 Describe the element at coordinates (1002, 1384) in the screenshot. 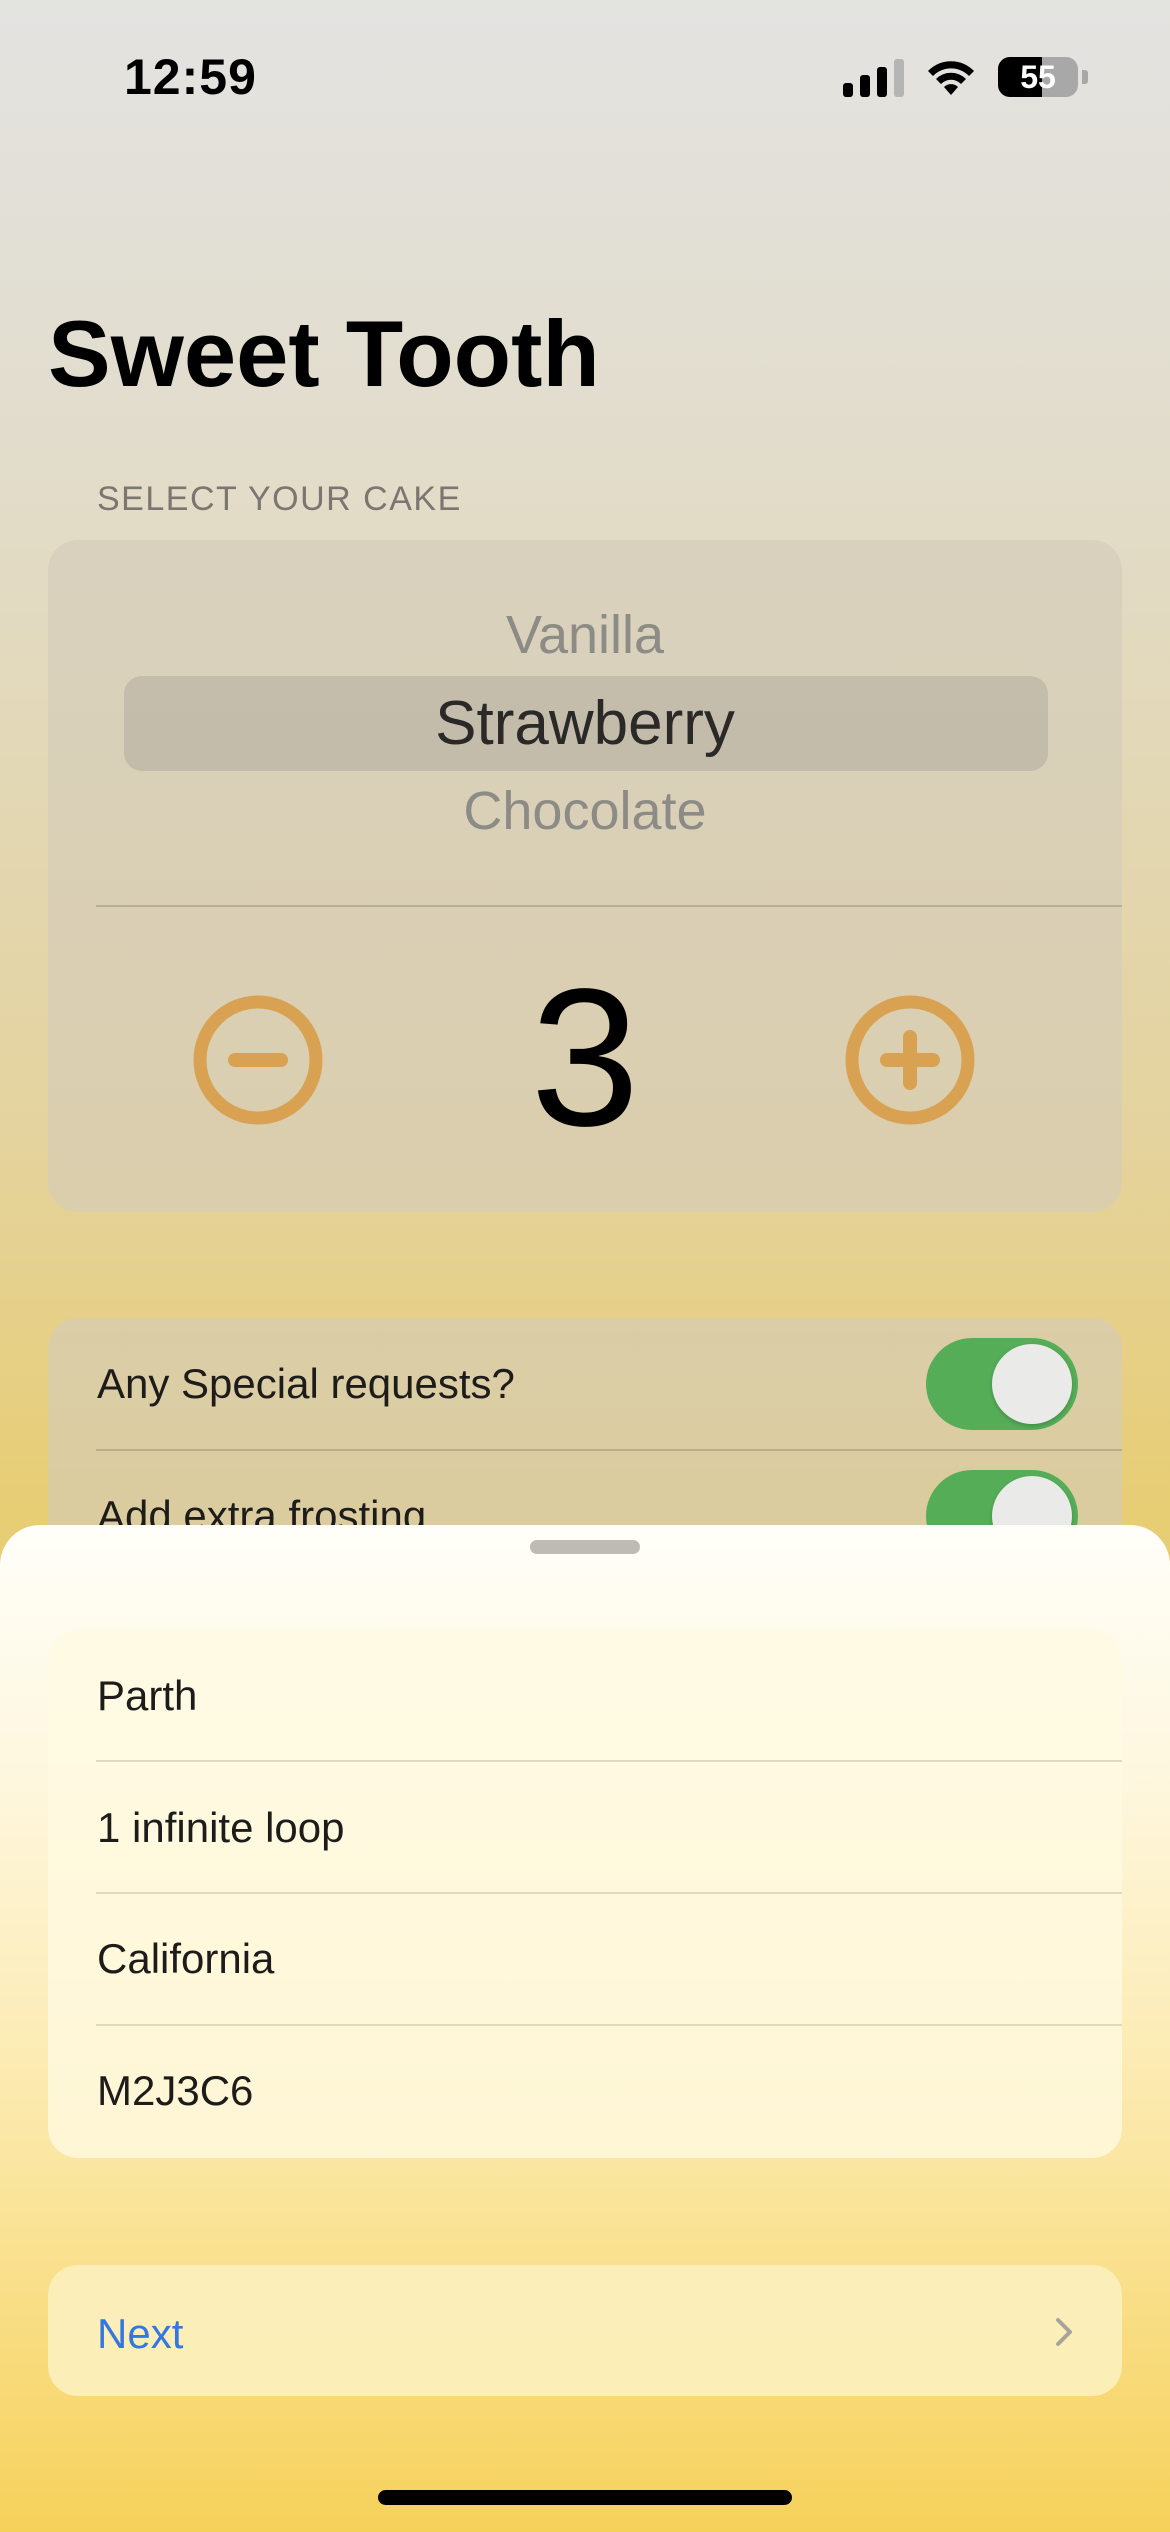

I see `special-requests-toggle` at that location.